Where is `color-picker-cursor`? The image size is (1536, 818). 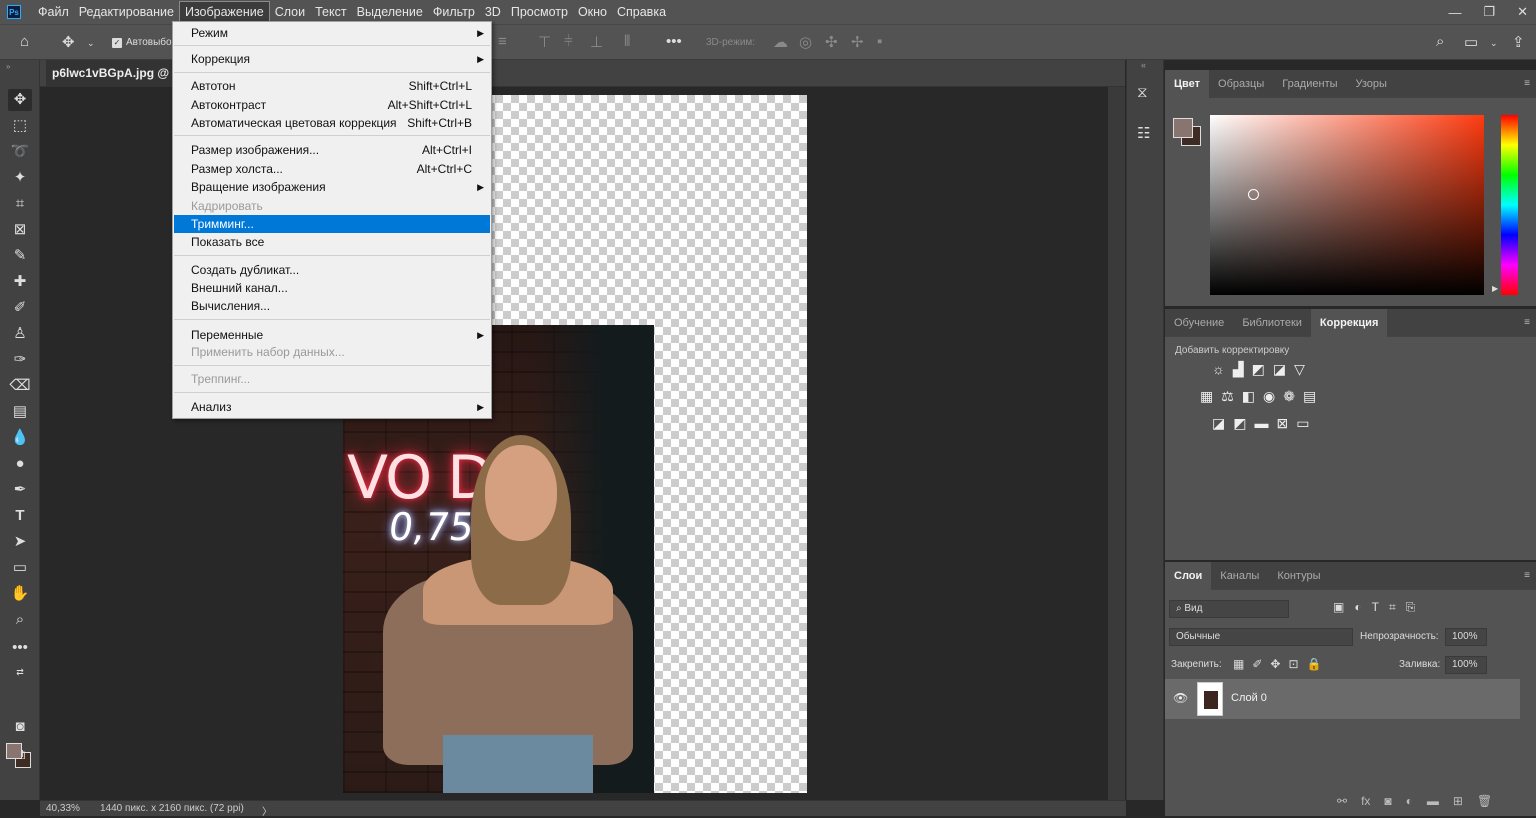 color-picker-cursor is located at coordinates (1253, 194).